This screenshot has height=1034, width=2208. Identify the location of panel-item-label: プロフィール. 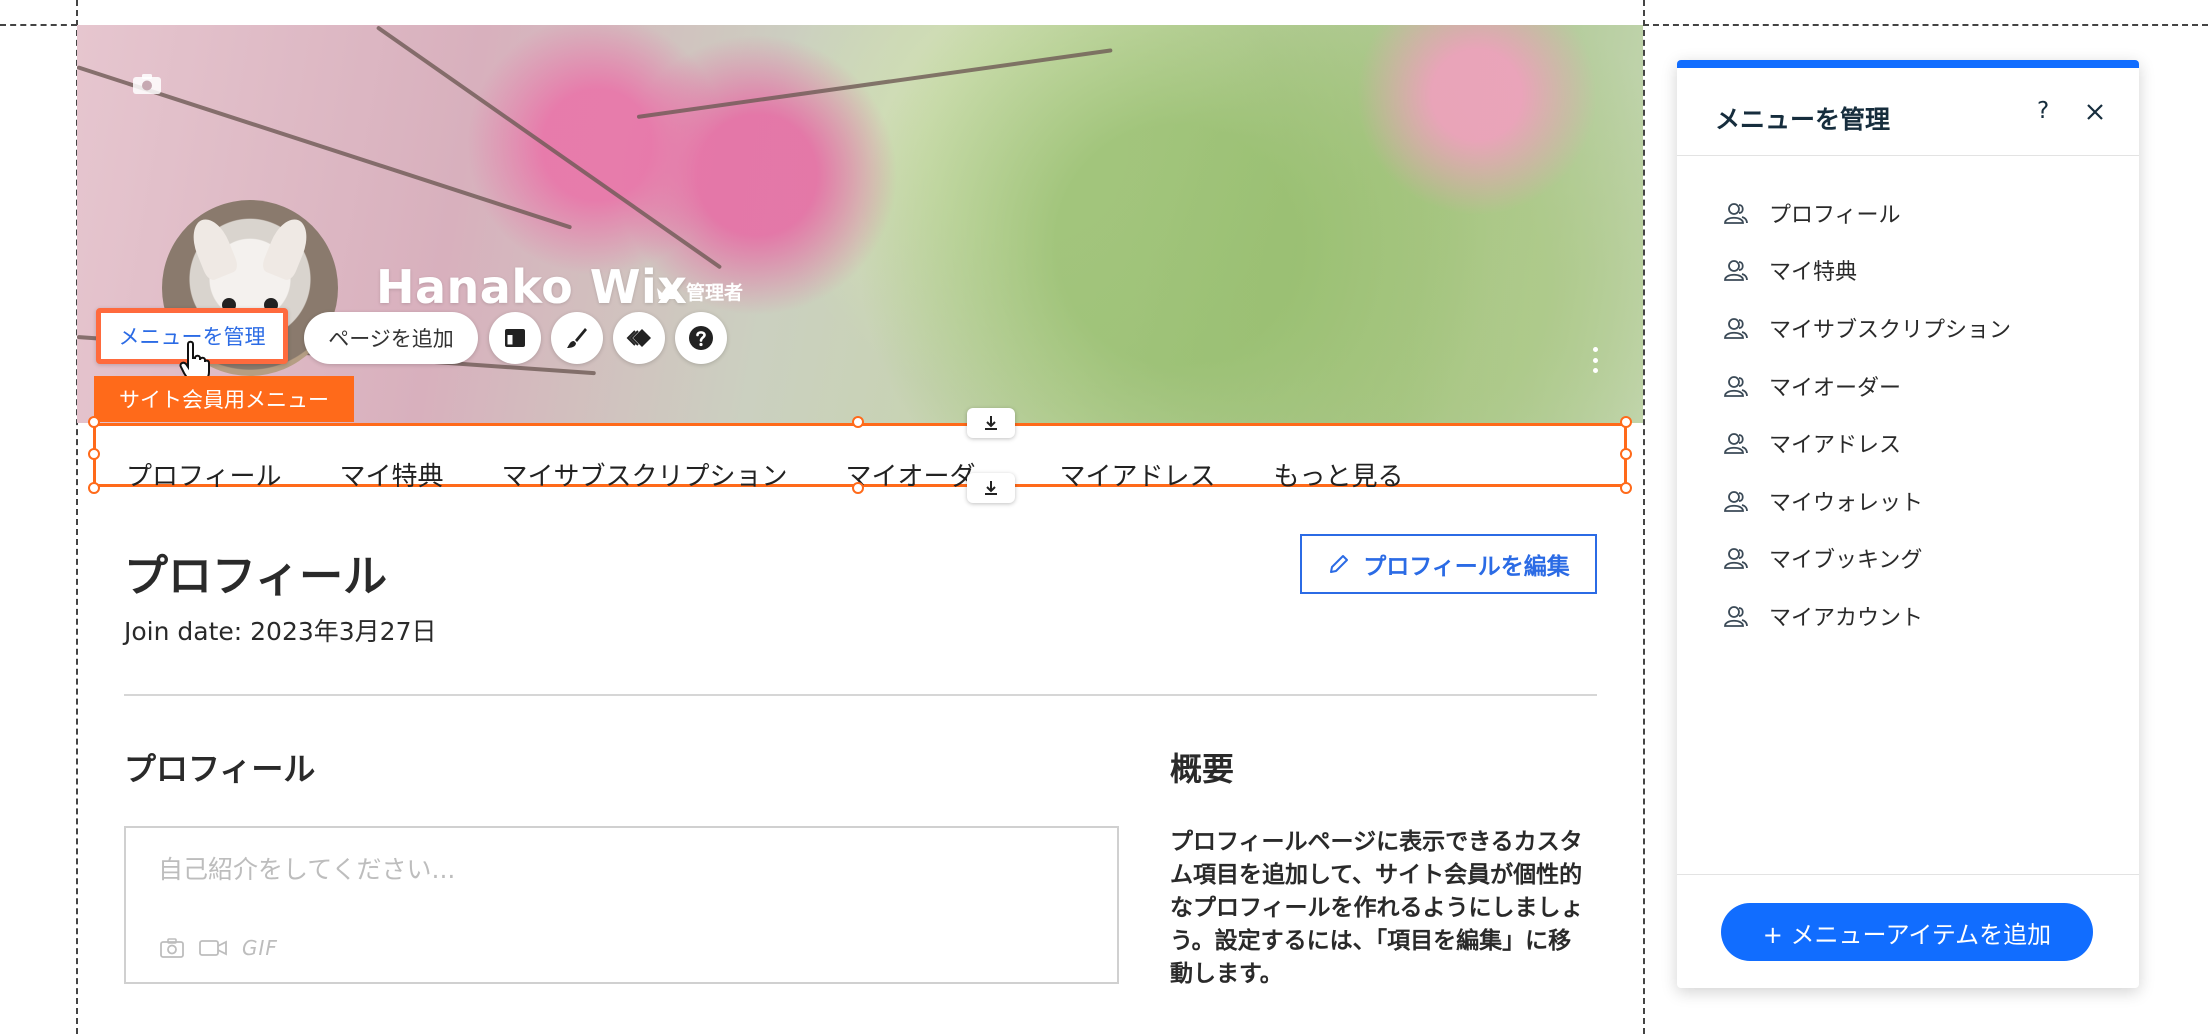
(1835, 215).